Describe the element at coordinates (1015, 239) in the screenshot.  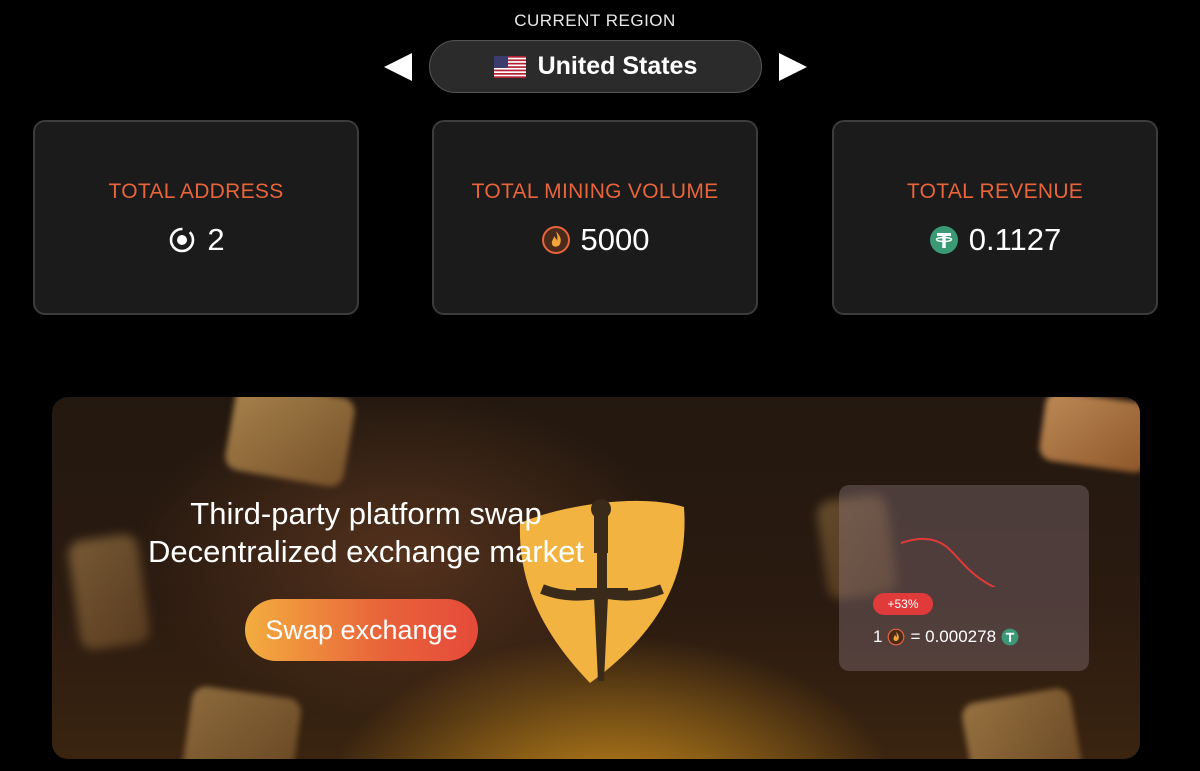
I see `stat-value: 0.1127` at that location.